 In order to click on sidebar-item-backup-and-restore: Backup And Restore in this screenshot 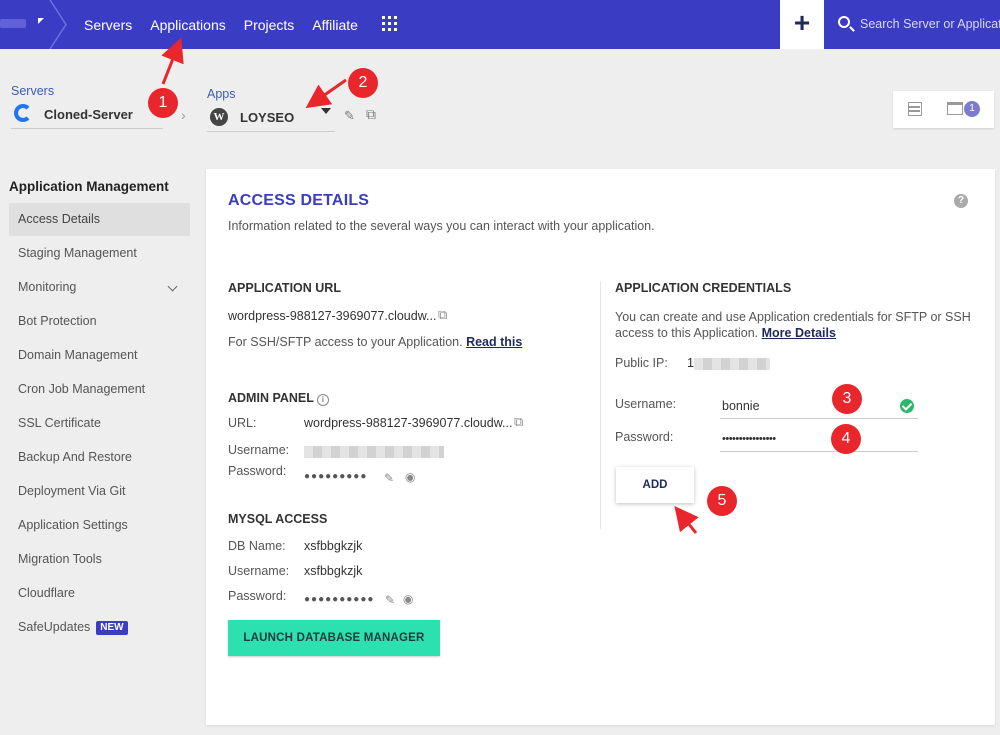, I will do `click(99, 457)`.